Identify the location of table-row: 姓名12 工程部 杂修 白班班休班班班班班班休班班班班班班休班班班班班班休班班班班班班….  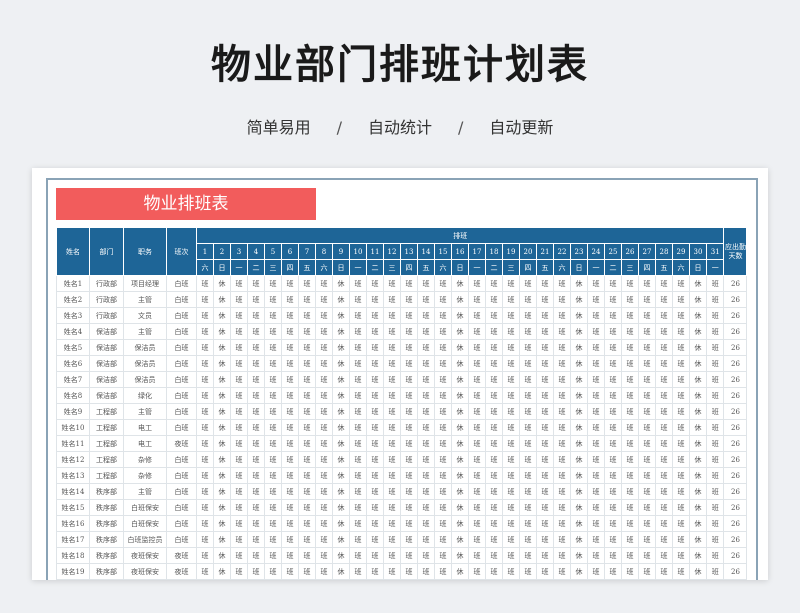
(402, 459).